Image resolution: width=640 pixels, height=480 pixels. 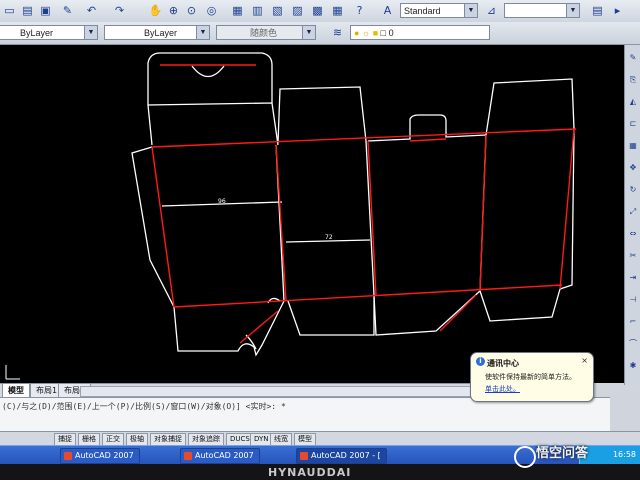 I want to click on panel-divider-right, so click(x=370, y=218).